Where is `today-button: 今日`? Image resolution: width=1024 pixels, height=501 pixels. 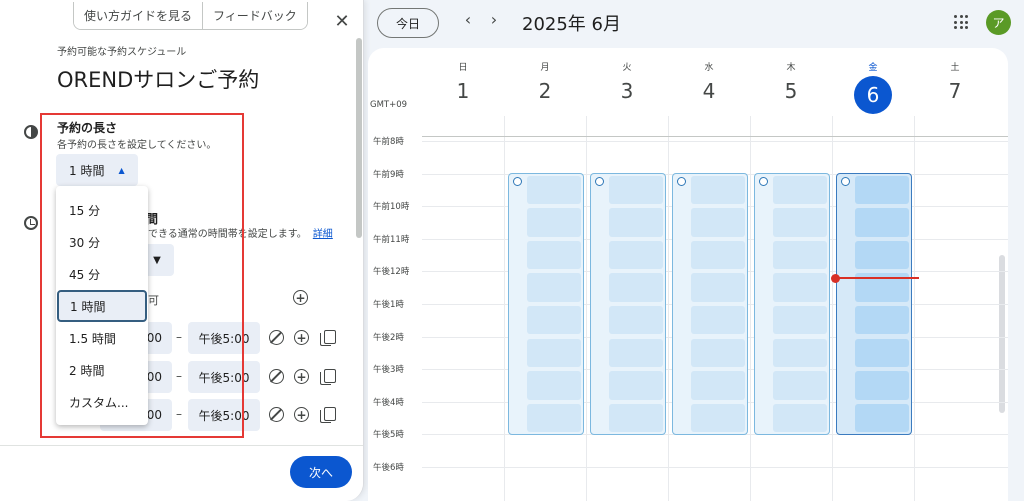 today-button: 今日 is located at coordinates (408, 23).